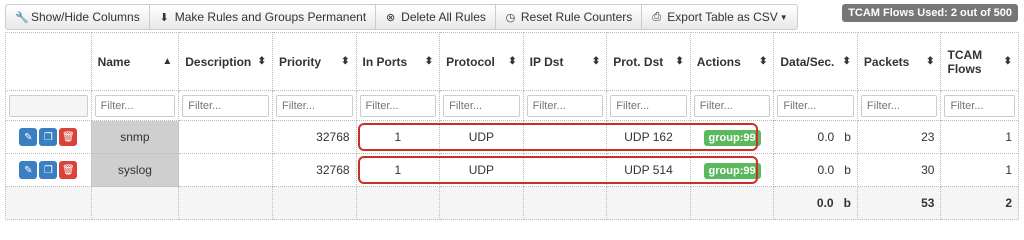 Image resolution: width=1024 pixels, height=240 pixels. Describe the element at coordinates (899, 170) in the screenshot. I see `row-packets: 30` at that location.